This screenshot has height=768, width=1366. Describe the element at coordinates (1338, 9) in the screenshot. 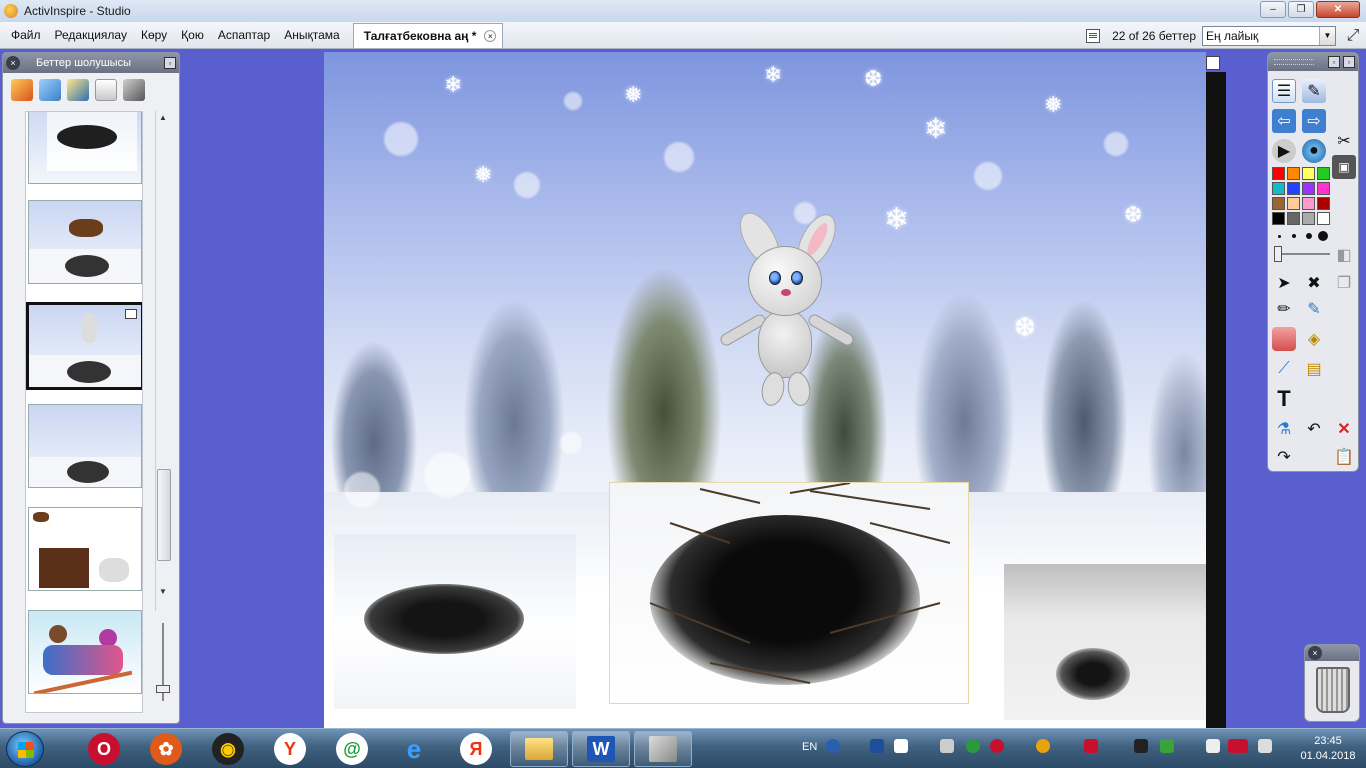

I see `close-button: ✕` at that location.